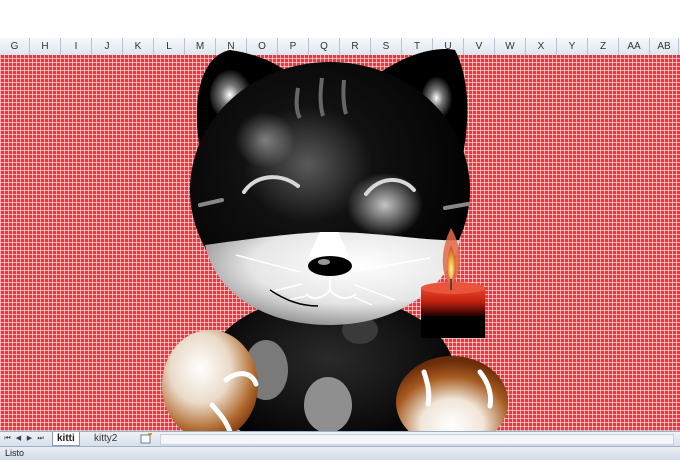 Image resolution: width=680 pixels, height=460 pixels. Describe the element at coordinates (146, 438) in the screenshot. I see `insert-sheet-icon` at that location.